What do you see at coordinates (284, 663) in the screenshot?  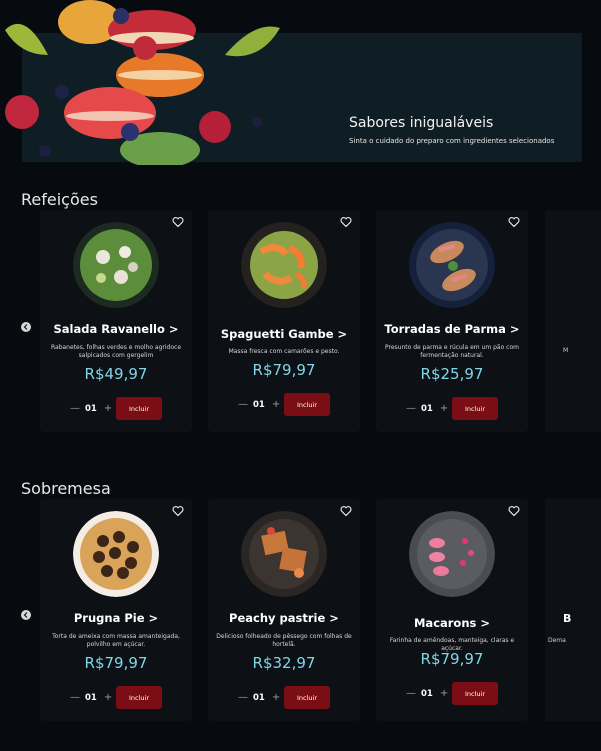 I see `product-price: R$32,97` at bounding box center [284, 663].